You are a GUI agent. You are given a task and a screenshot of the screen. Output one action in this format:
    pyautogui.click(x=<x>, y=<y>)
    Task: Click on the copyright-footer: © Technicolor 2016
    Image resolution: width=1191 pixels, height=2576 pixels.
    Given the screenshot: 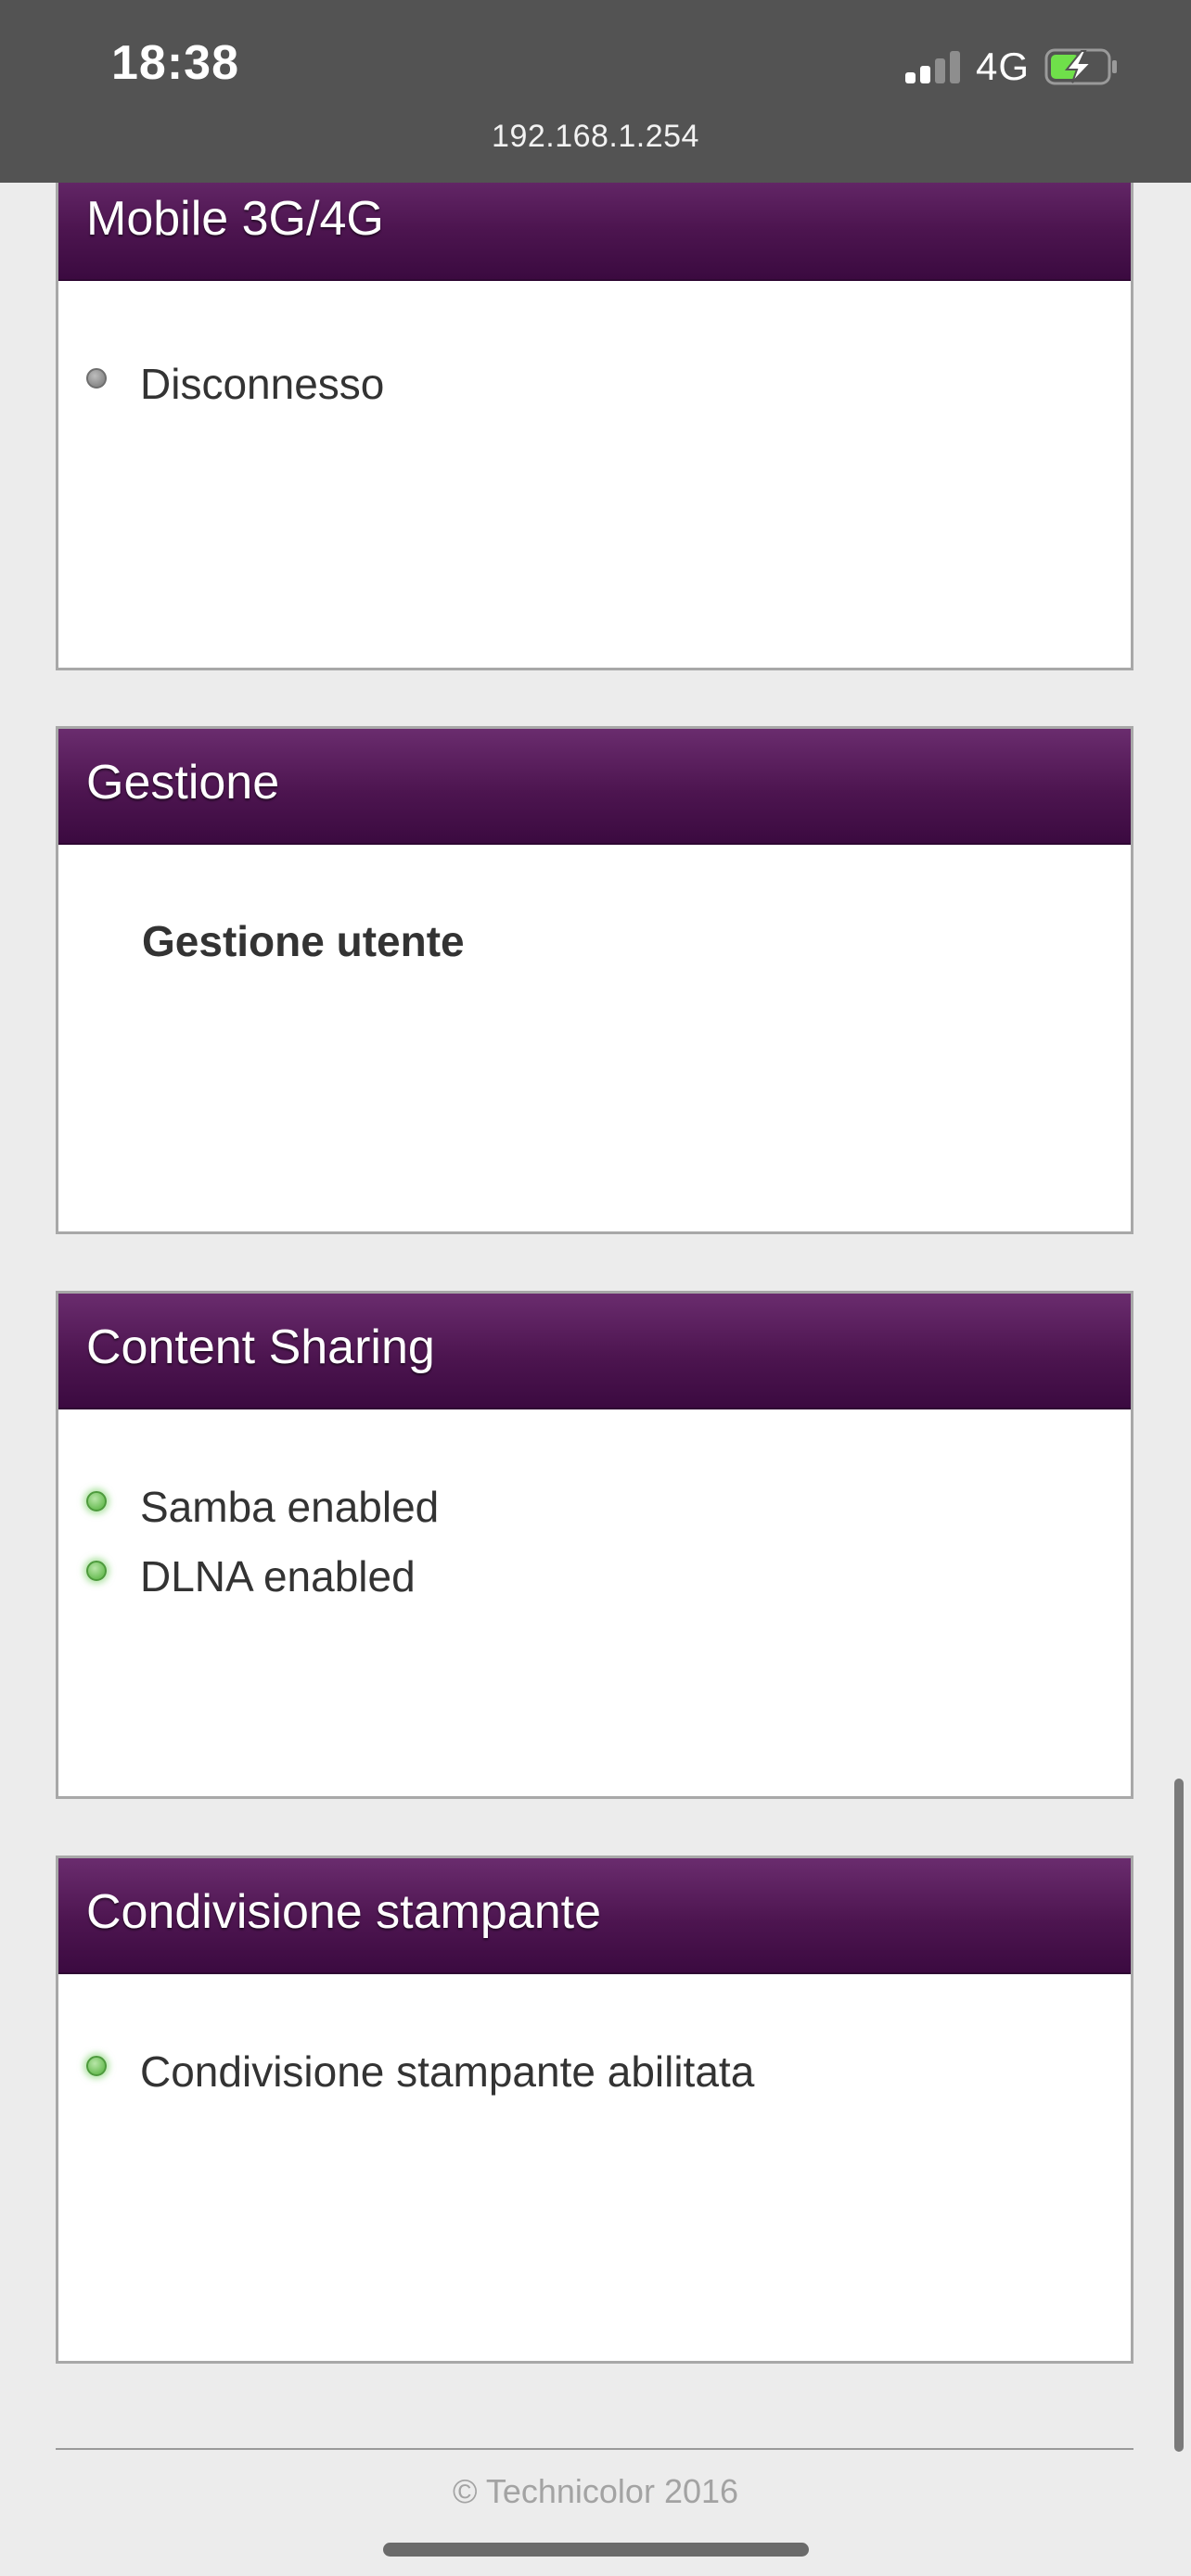 What is the action you would take?
    pyautogui.click(x=595, y=2491)
    